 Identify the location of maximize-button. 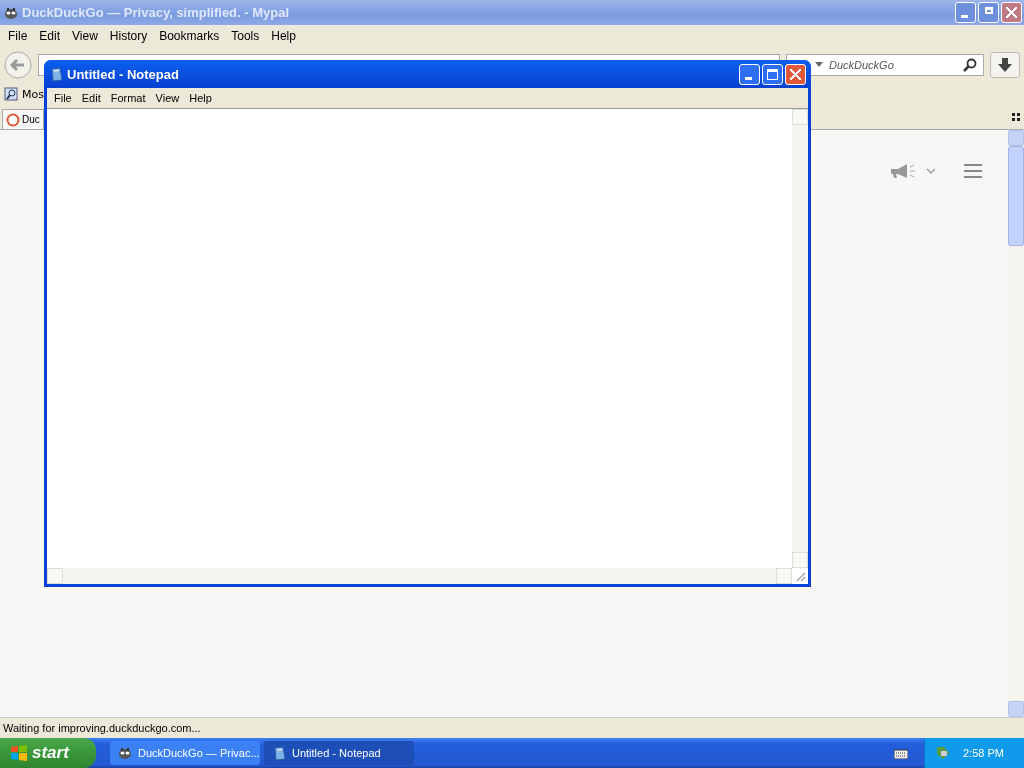
(772, 74).